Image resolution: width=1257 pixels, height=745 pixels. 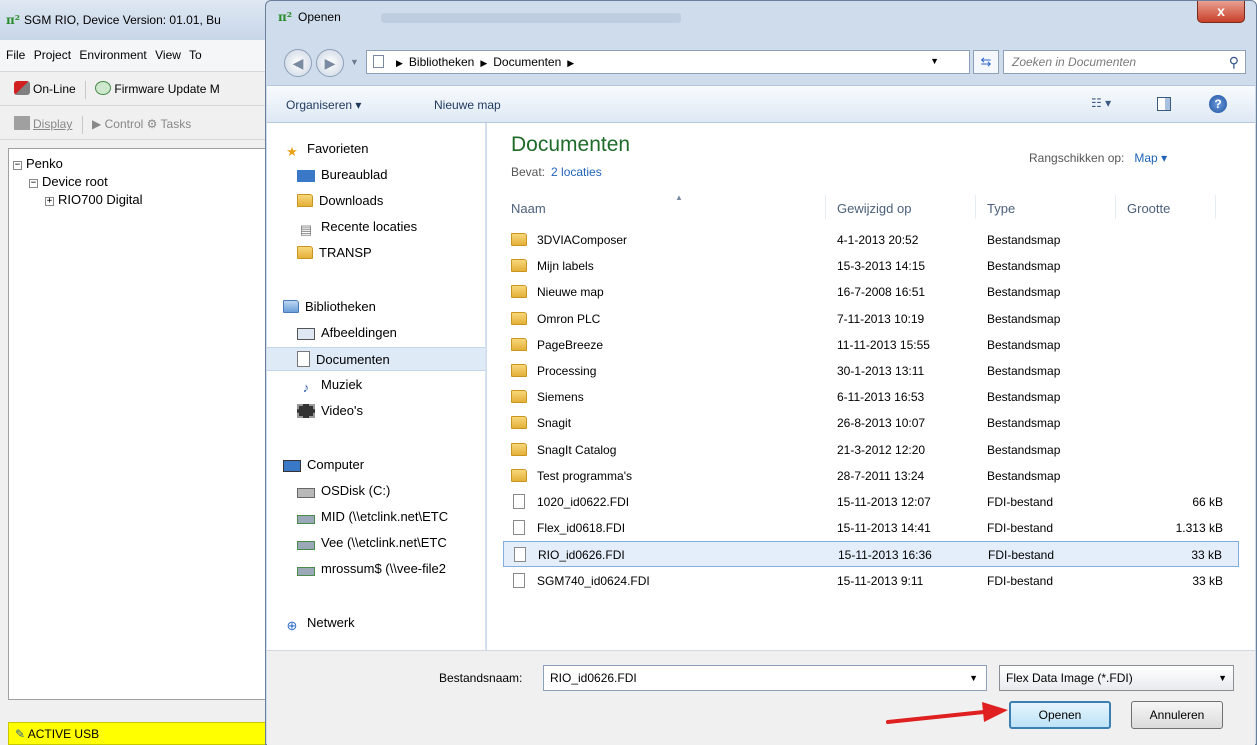 I want to click on control-button: ▶ Control, so click(x=117, y=124).